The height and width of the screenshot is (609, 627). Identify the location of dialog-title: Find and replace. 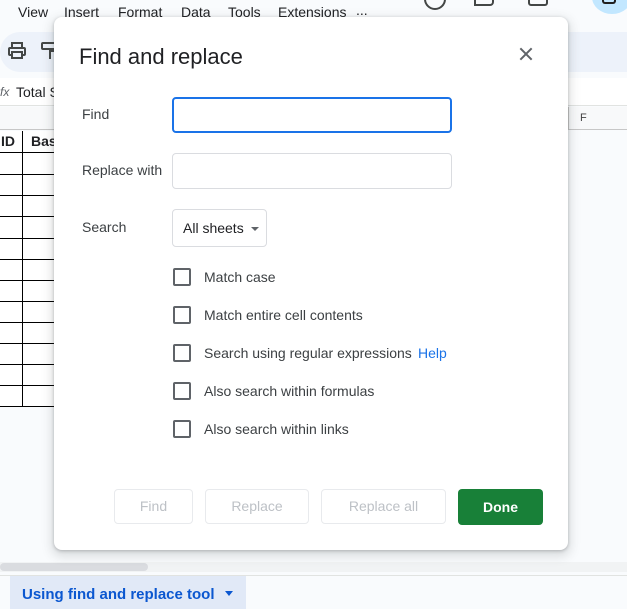
(161, 56).